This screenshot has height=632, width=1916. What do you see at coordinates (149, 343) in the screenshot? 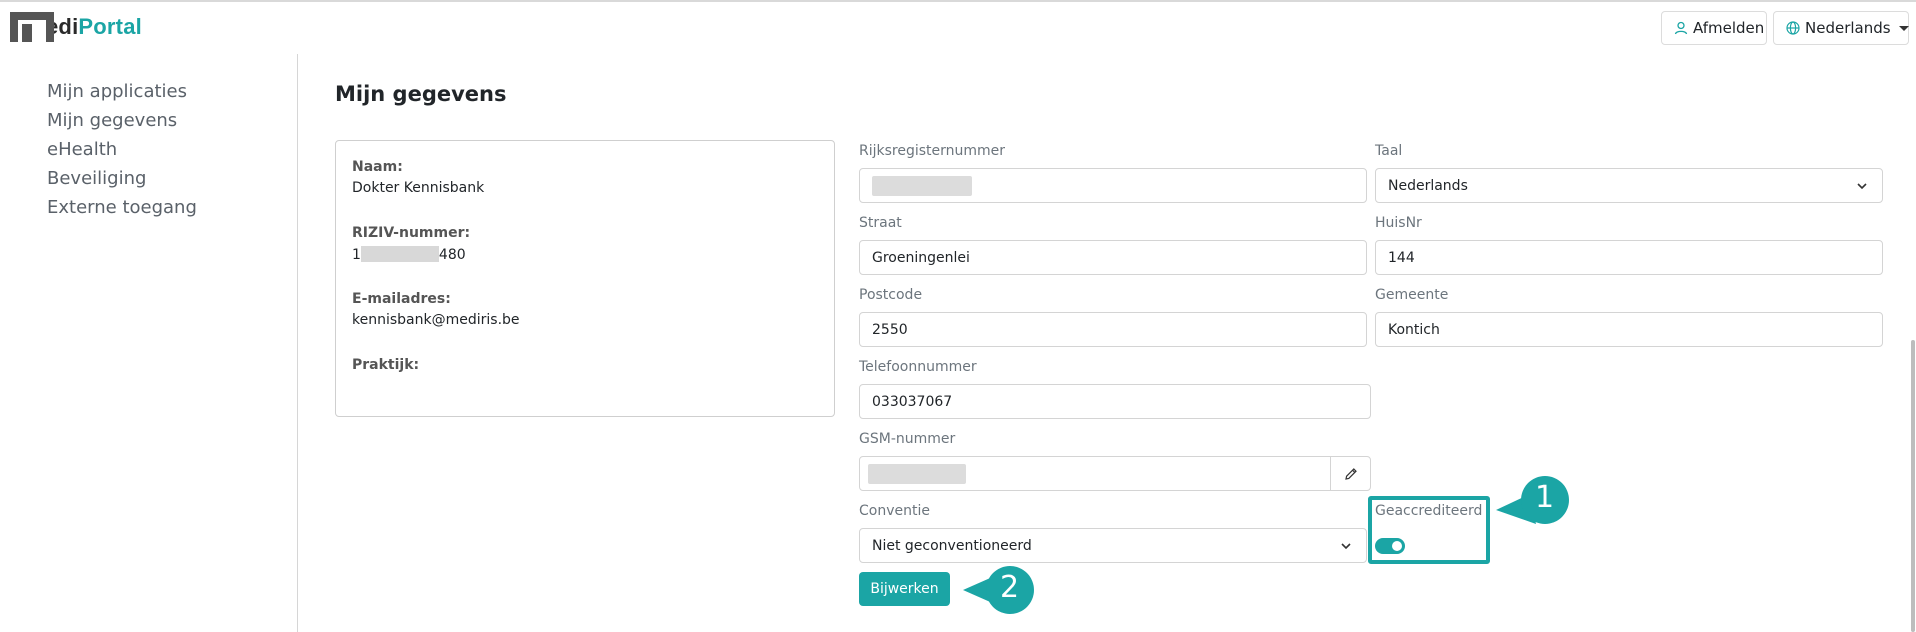
I see `sidebar` at bounding box center [149, 343].